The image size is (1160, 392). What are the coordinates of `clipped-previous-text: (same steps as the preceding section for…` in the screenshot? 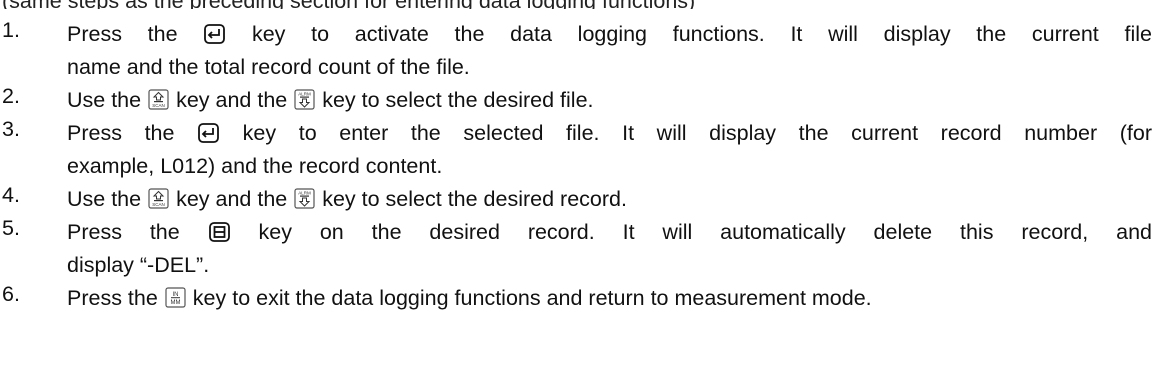 It's located at (580, 4).